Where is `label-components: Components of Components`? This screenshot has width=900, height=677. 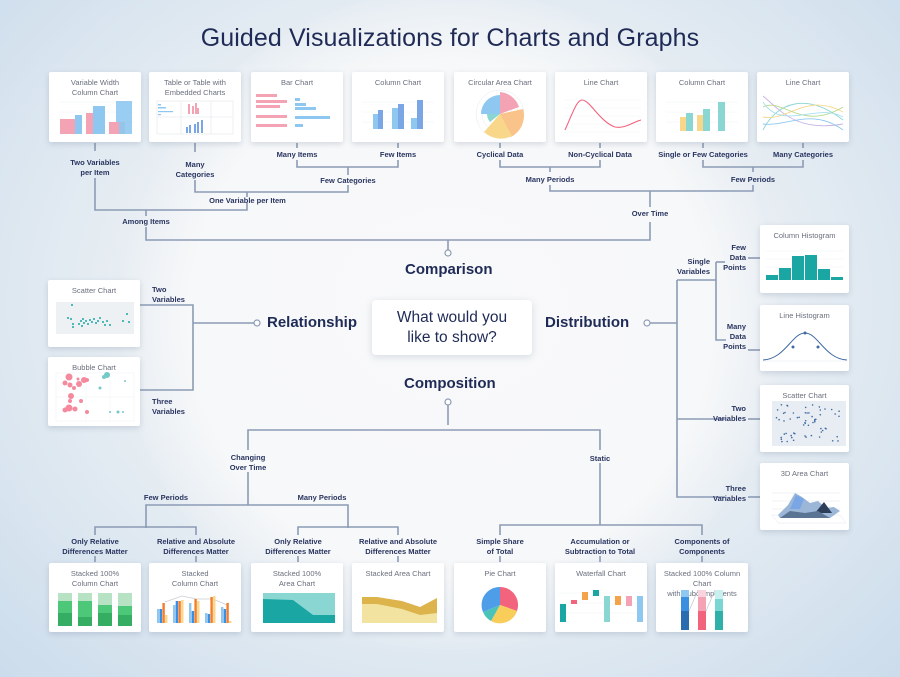
label-components: Components of Components is located at coordinates (702, 546).